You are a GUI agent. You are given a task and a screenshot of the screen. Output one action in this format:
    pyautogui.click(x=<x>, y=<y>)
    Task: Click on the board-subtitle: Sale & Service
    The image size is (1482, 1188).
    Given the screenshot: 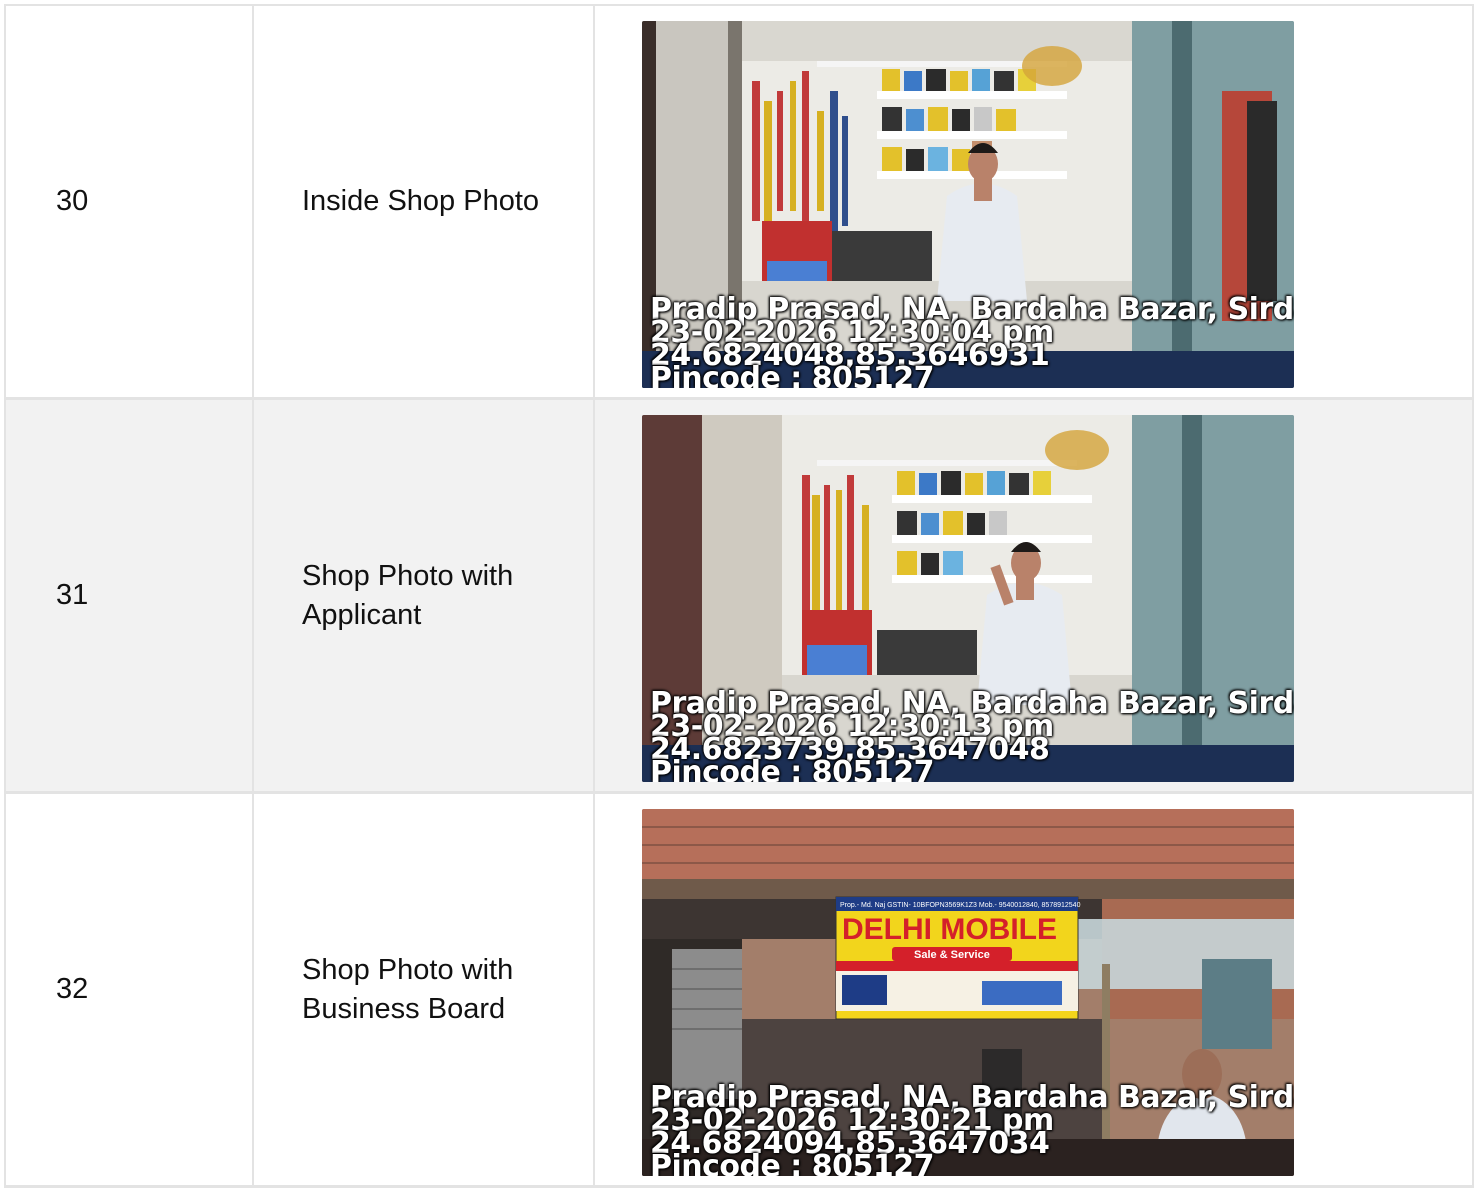 What is the action you would take?
    pyautogui.click(x=952, y=955)
    